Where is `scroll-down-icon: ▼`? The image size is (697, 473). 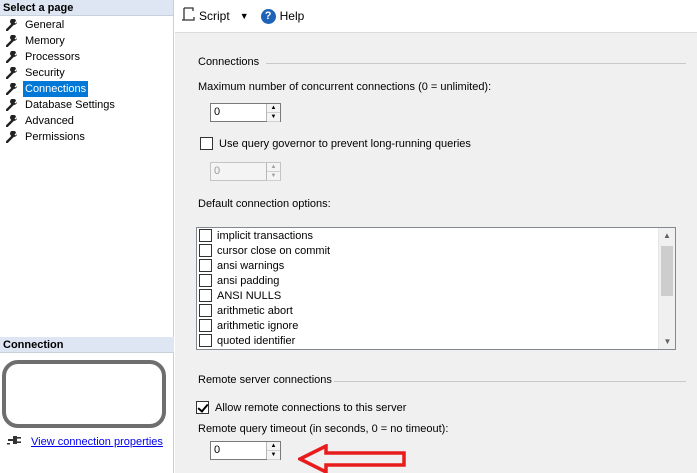 scroll-down-icon: ▼ is located at coordinates (667, 341).